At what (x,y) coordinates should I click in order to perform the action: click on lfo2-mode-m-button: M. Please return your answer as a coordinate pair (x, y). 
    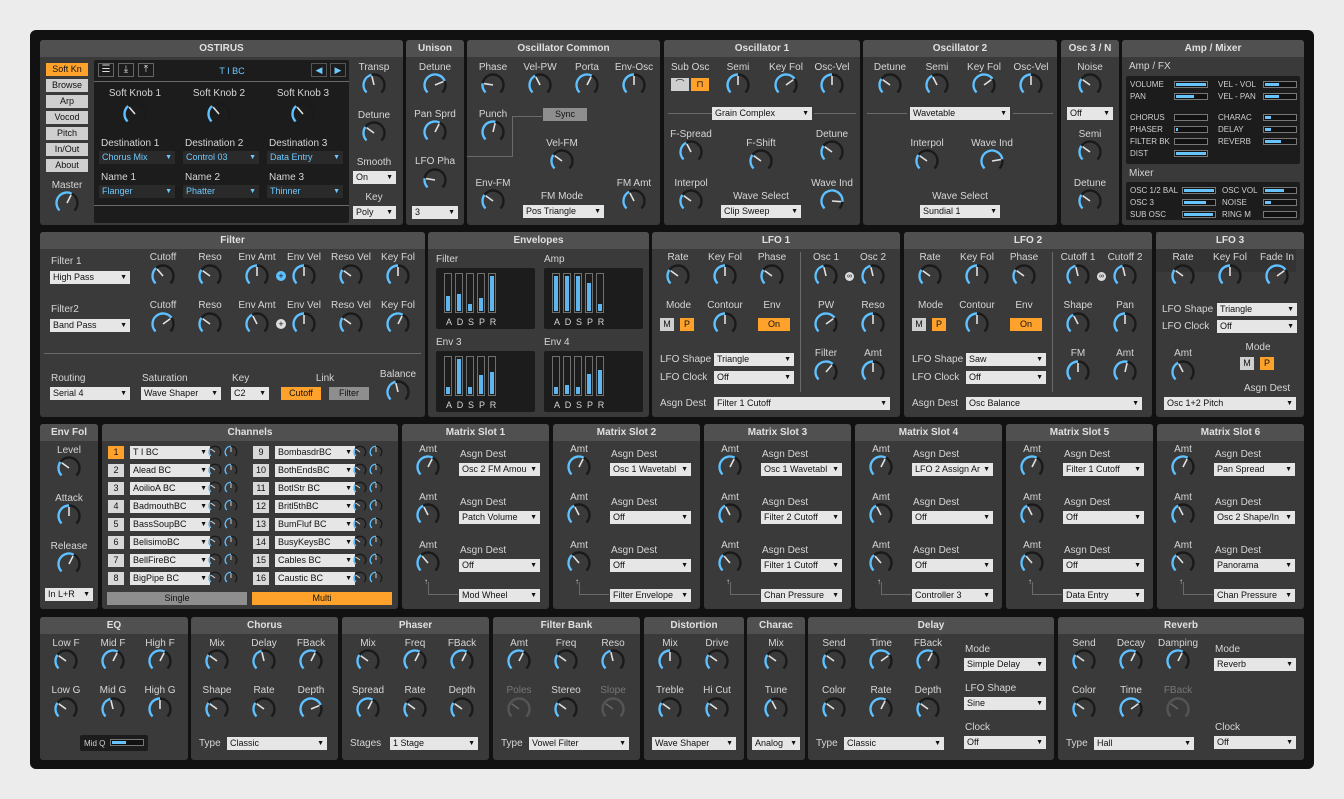
    Looking at the image, I should click on (919, 324).